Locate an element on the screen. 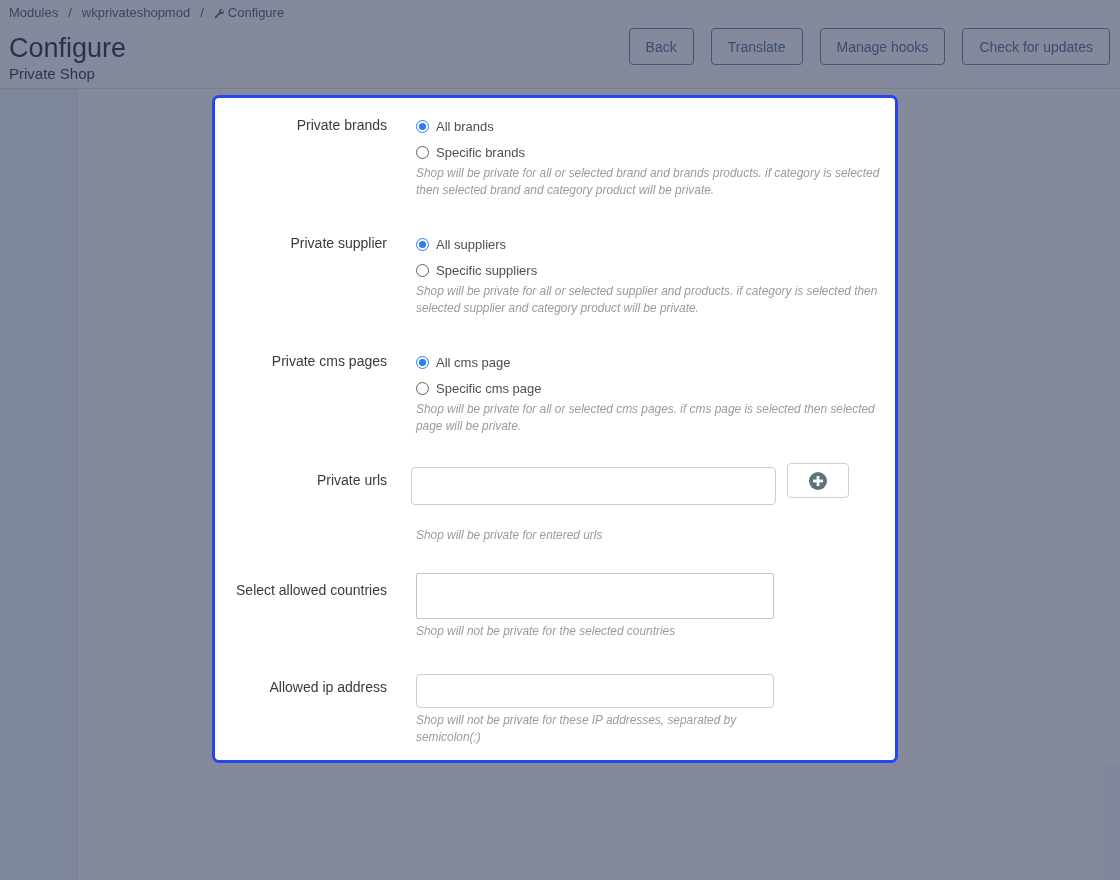 This screenshot has height=880, width=1120. field-label: Private cms pages is located at coordinates (328, 361).